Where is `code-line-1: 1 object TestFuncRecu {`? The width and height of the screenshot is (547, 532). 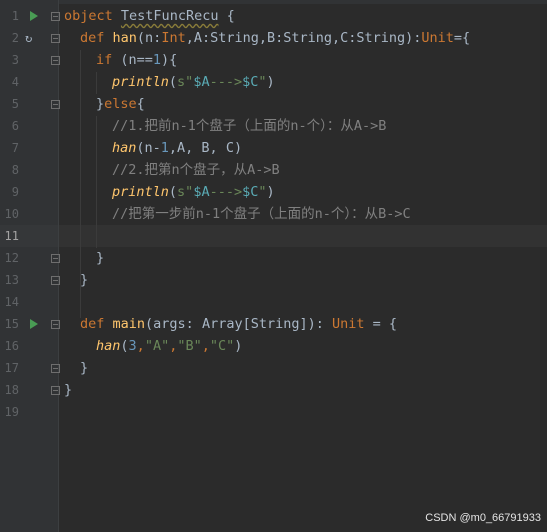
code-line-1: 1 object TestFuncRecu { is located at coordinates (273, 16).